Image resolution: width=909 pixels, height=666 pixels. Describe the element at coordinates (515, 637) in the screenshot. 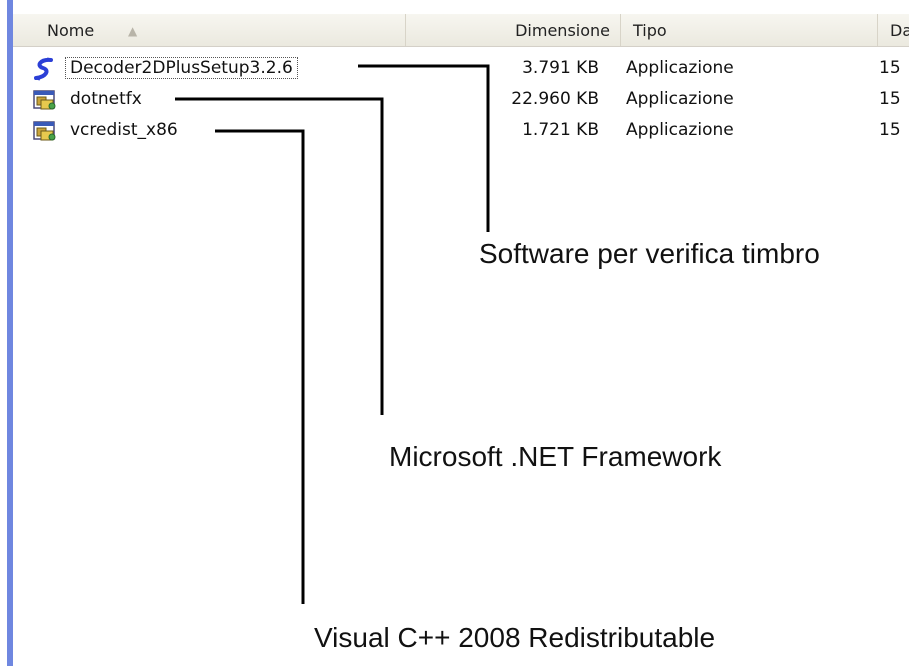

I see `callout-label-vcredist: Visual C++ 2008 Redistributable` at that location.